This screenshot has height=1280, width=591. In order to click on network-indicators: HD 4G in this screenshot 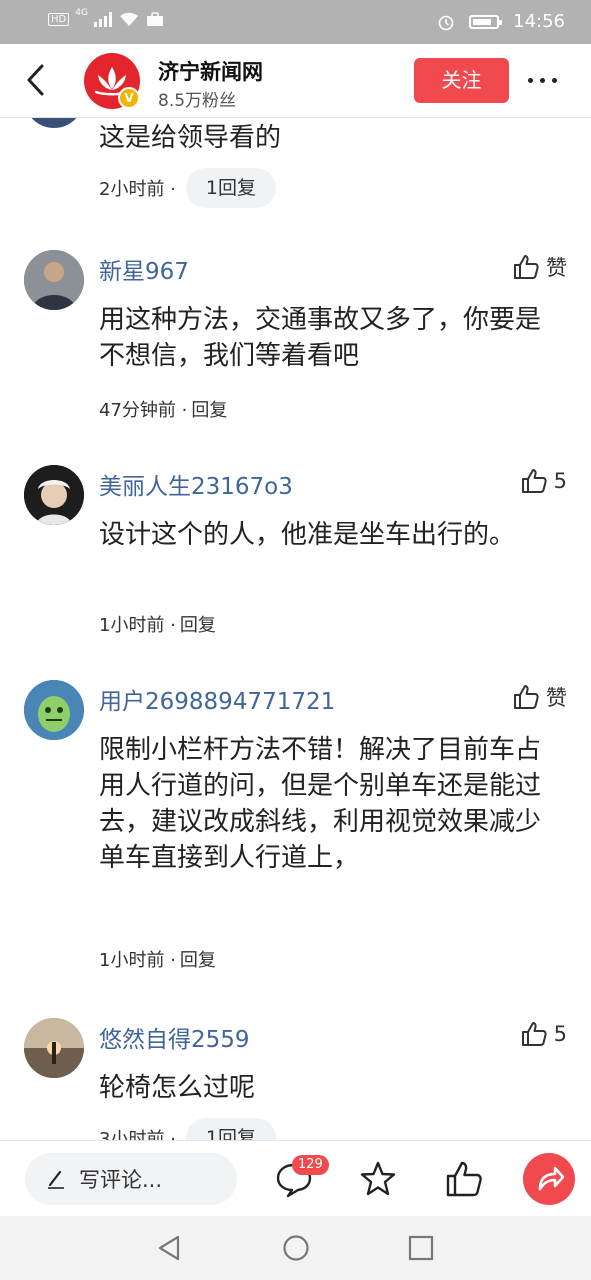, I will do `click(106, 17)`.